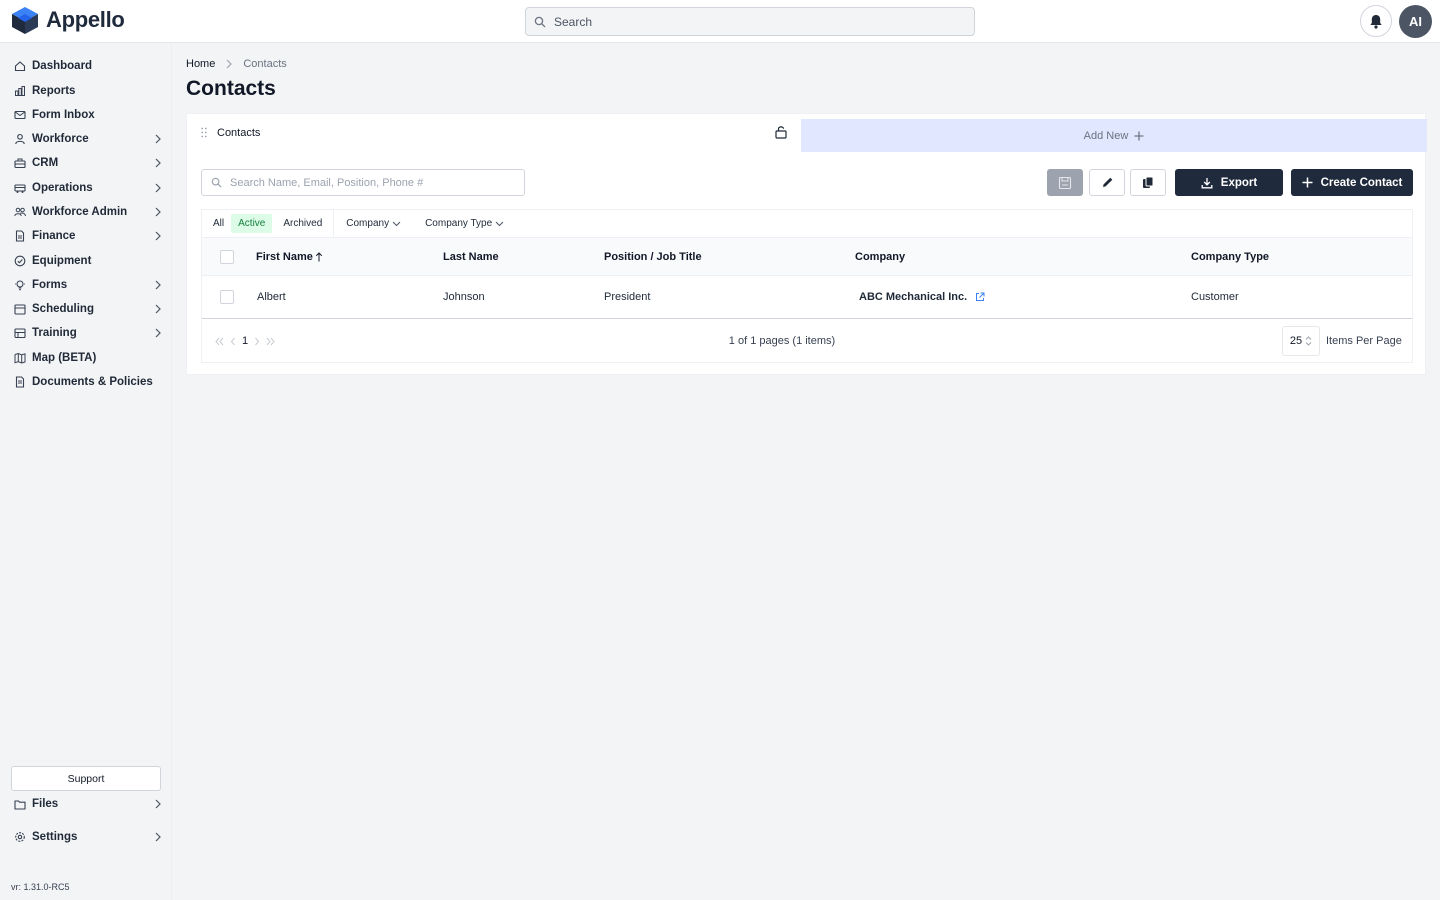 Image resolution: width=1440 pixels, height=900 pixels. Describe the element at coordinates (86, 804) in the screenshot. I see `sidebar-item-files: Files` at that location.